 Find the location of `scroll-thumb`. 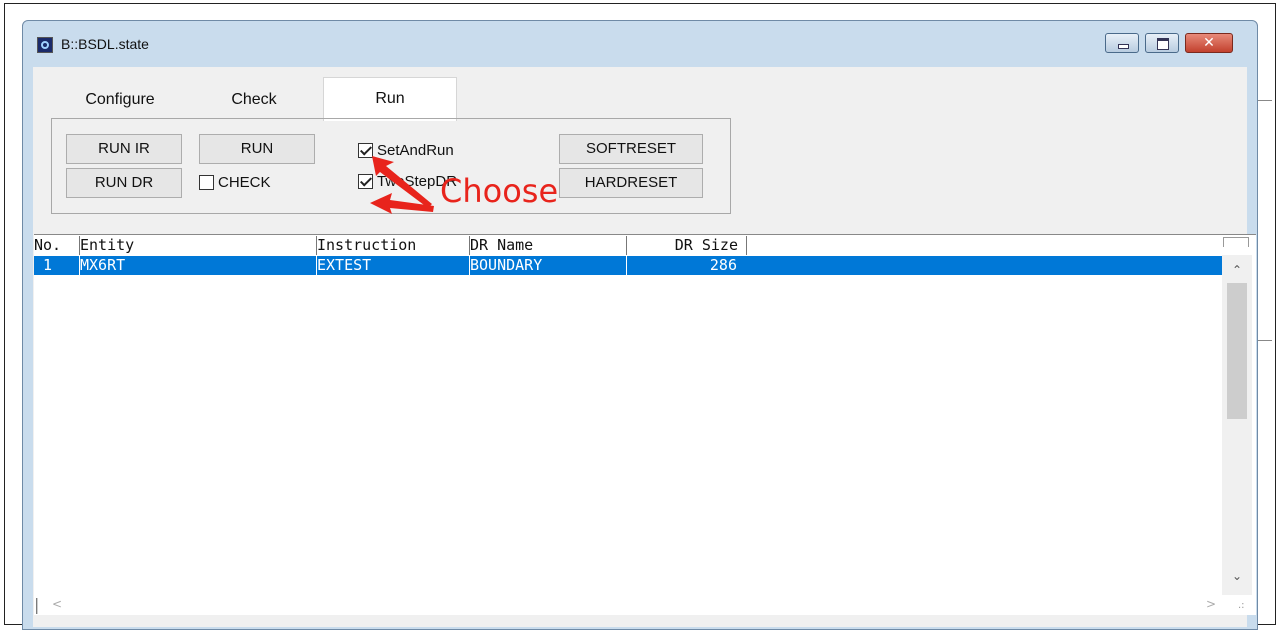

scroll-thumb is located at coordinates (1237, 351).